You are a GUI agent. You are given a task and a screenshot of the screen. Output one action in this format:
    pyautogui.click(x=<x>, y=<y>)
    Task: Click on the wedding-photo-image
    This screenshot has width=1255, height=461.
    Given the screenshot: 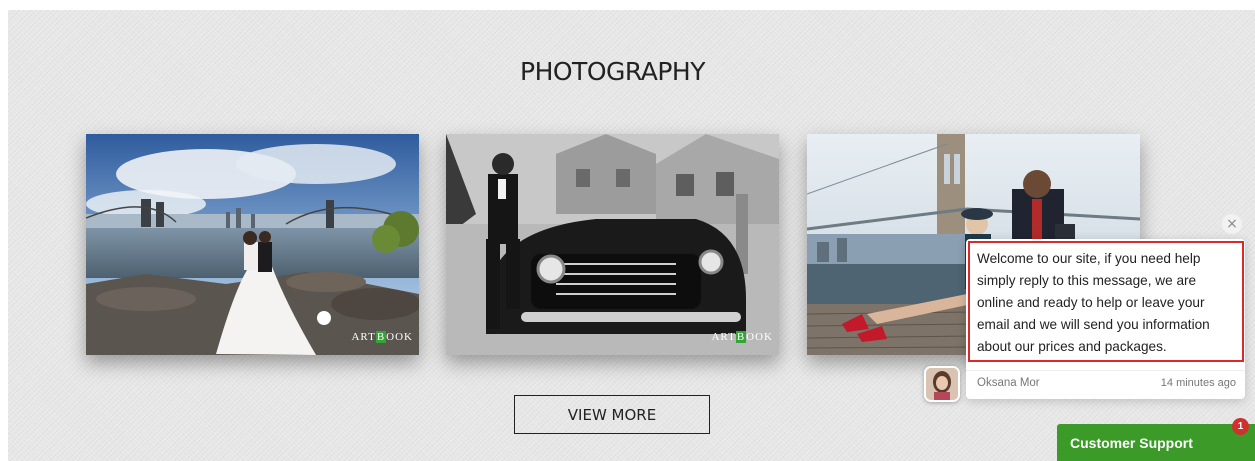 What is the action you would take?
    pyautogui.click(x=252, y=244)
    